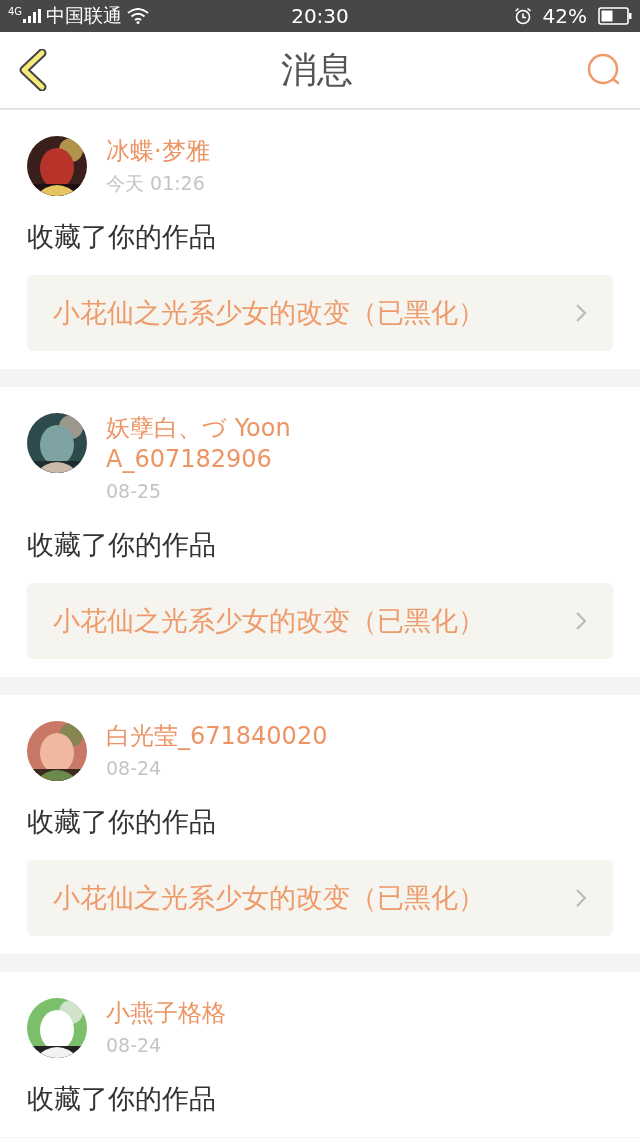 The width and height of the screenshot is (640, 1138). Describe the element at coordinates (522, 16) in the screenshot. I see `alarm-icon` at that location.